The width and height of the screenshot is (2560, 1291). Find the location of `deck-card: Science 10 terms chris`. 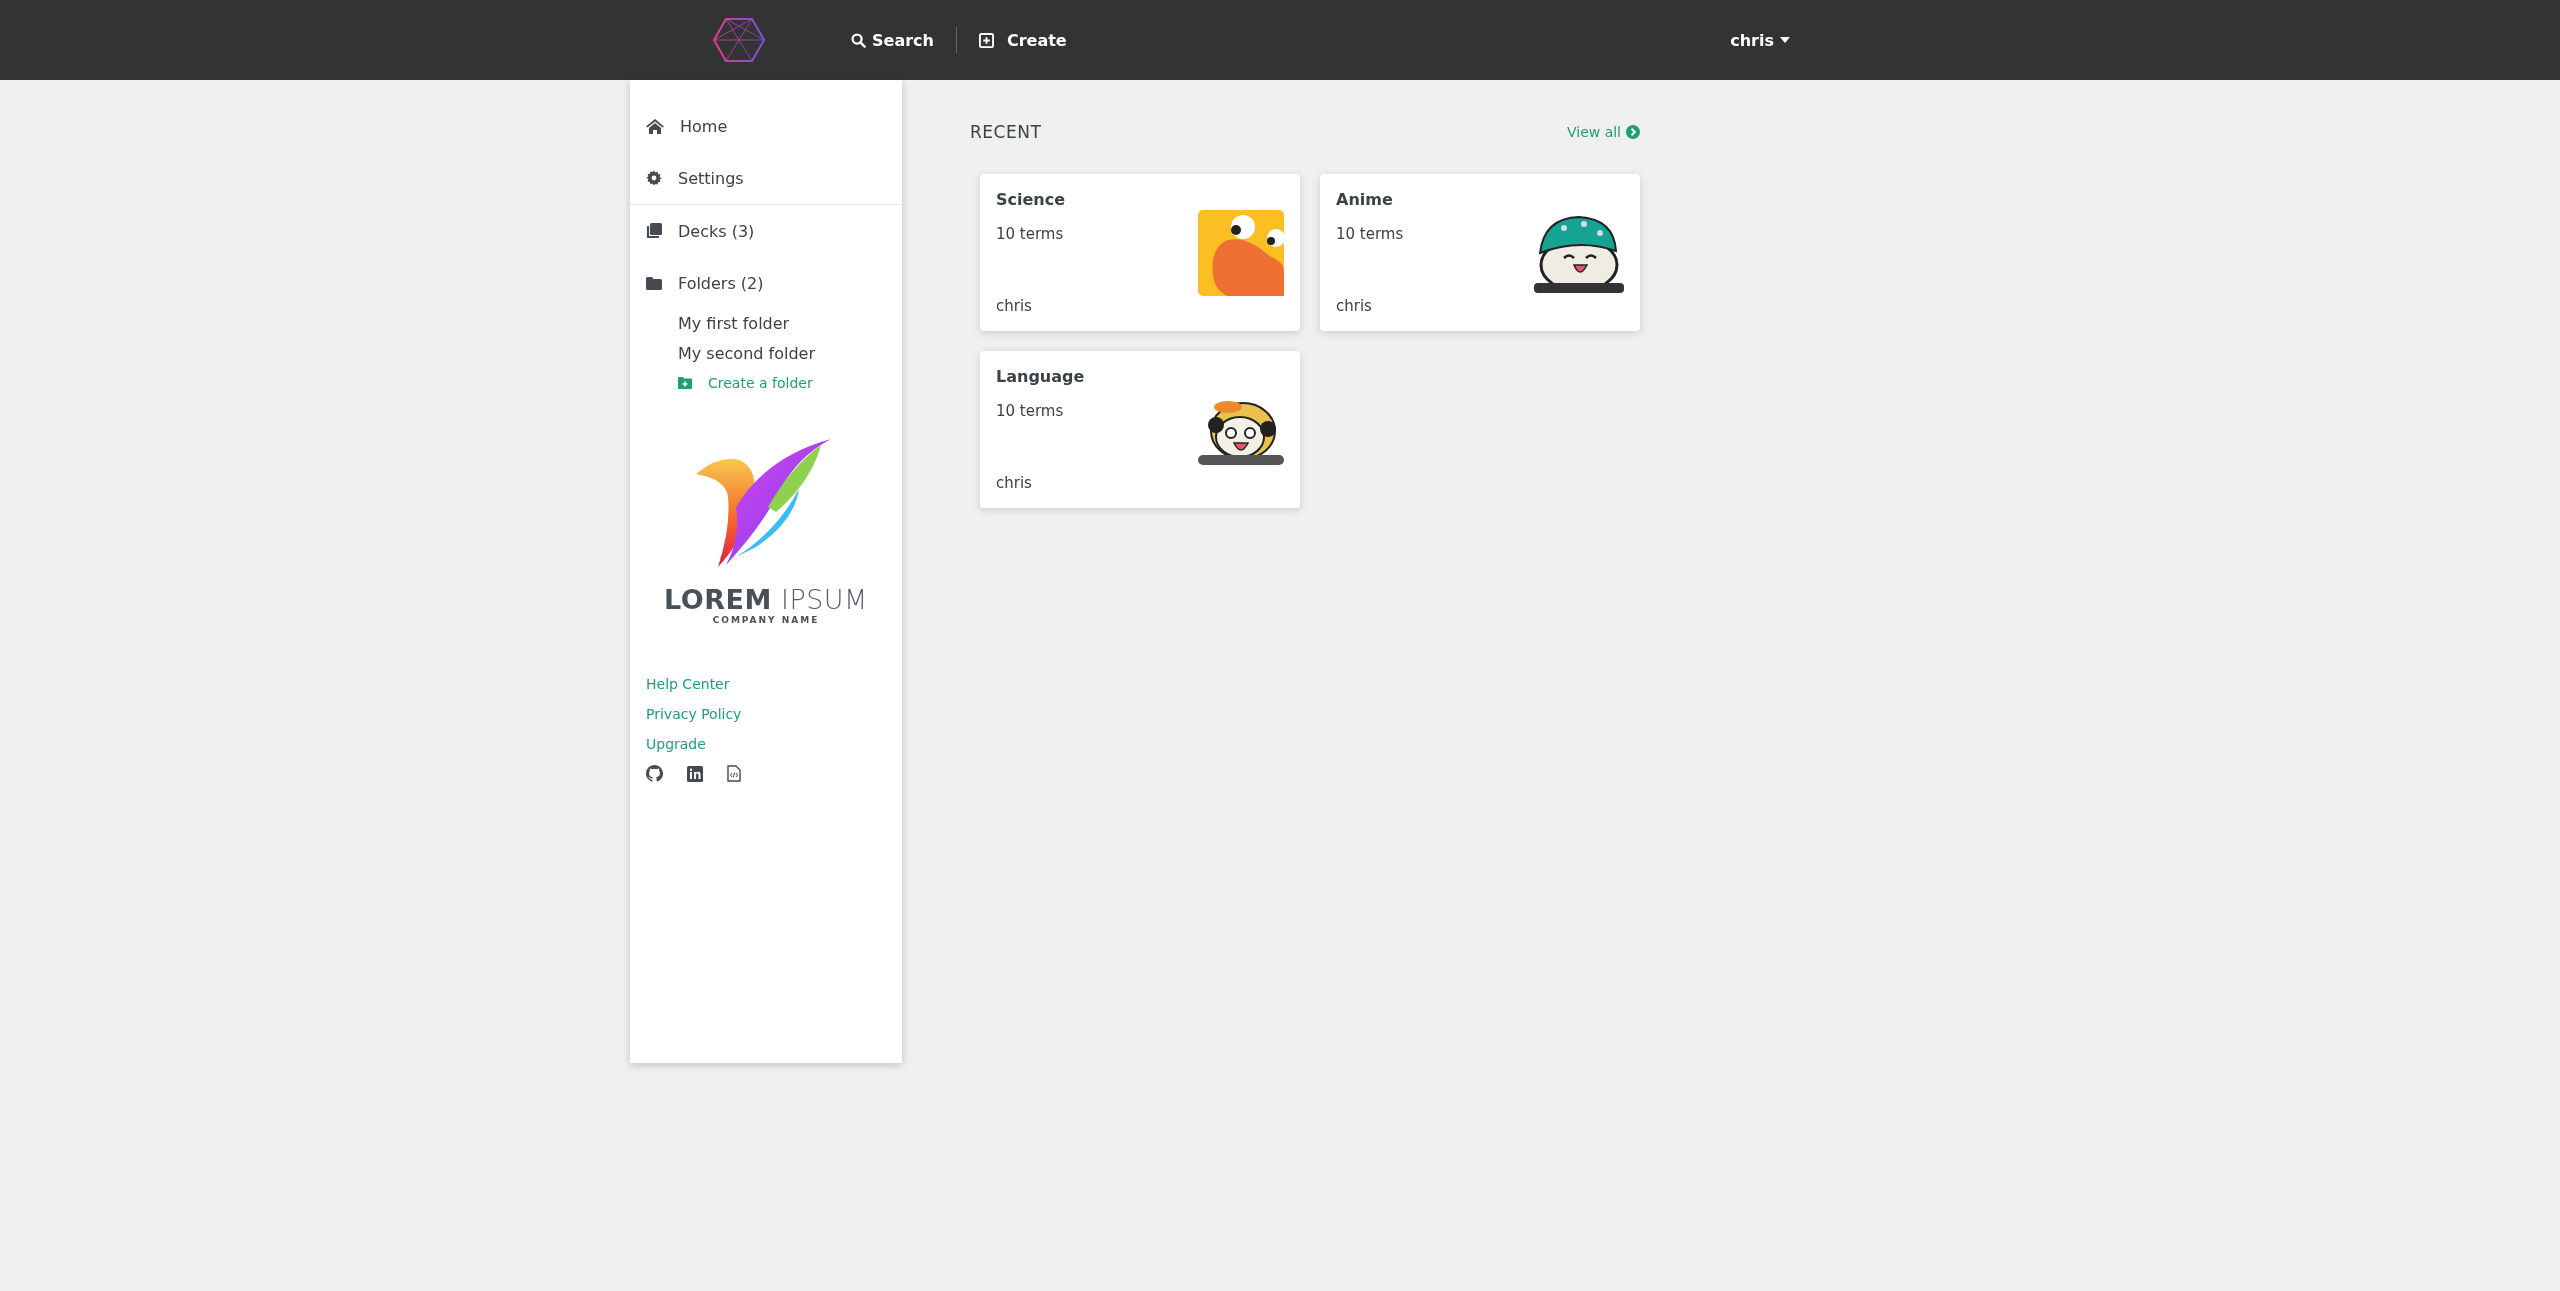

deck-card: Science 10 terms chris is located at coordinates (1140, 252).